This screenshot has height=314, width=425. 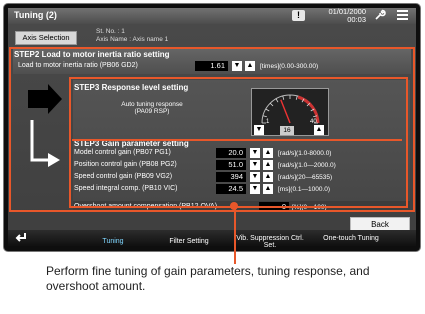 I want to click on white-arrow-icon, so click(x=40, y=141).